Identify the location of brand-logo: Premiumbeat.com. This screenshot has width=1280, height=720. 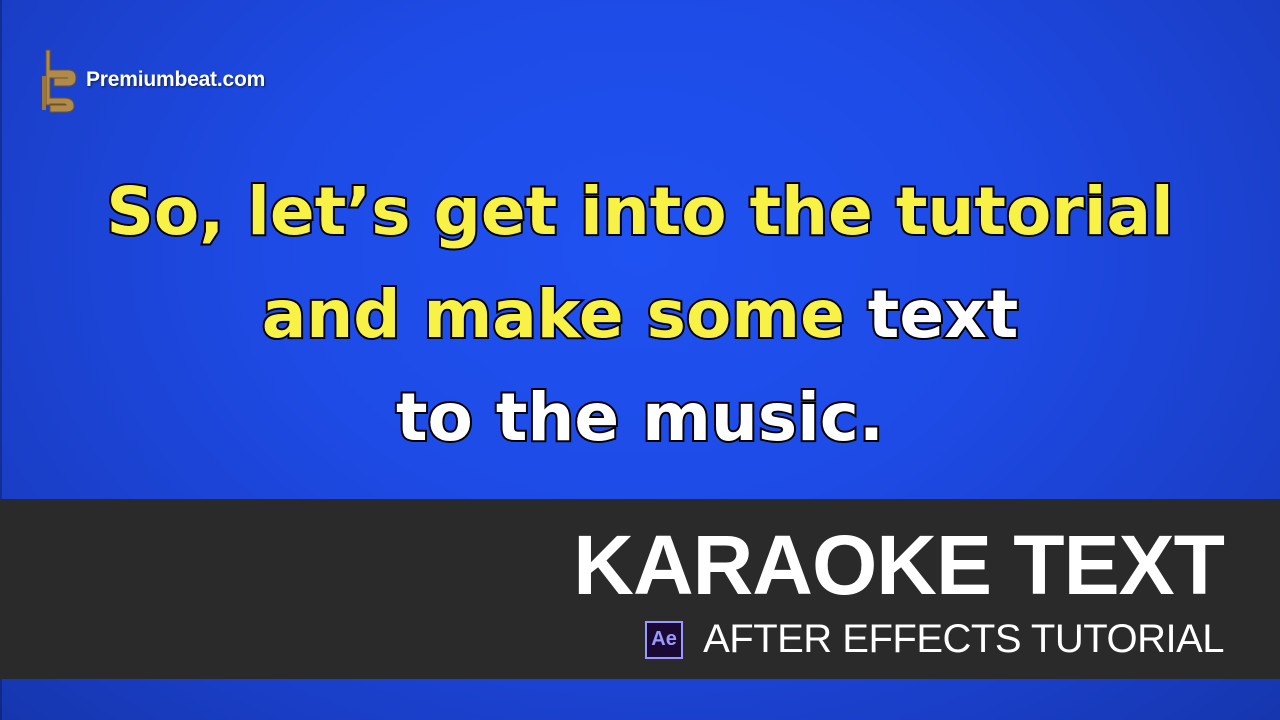
(151, 81).